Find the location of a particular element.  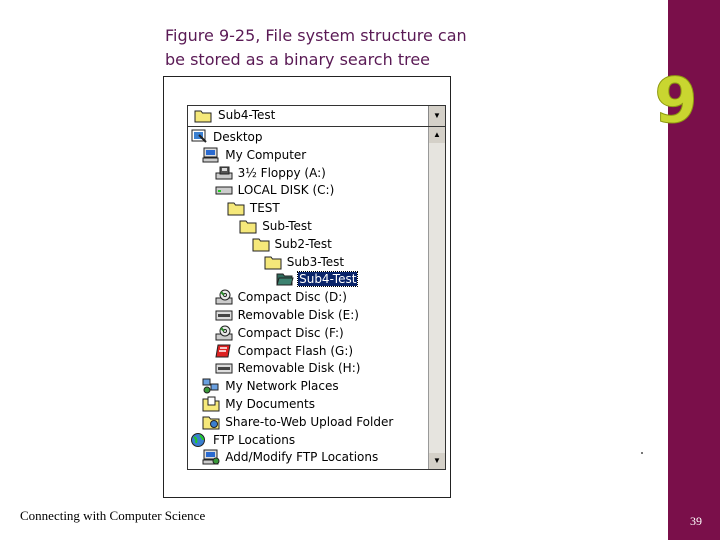

tree-item: Sub3-Test is located at coordinates (304, 262).